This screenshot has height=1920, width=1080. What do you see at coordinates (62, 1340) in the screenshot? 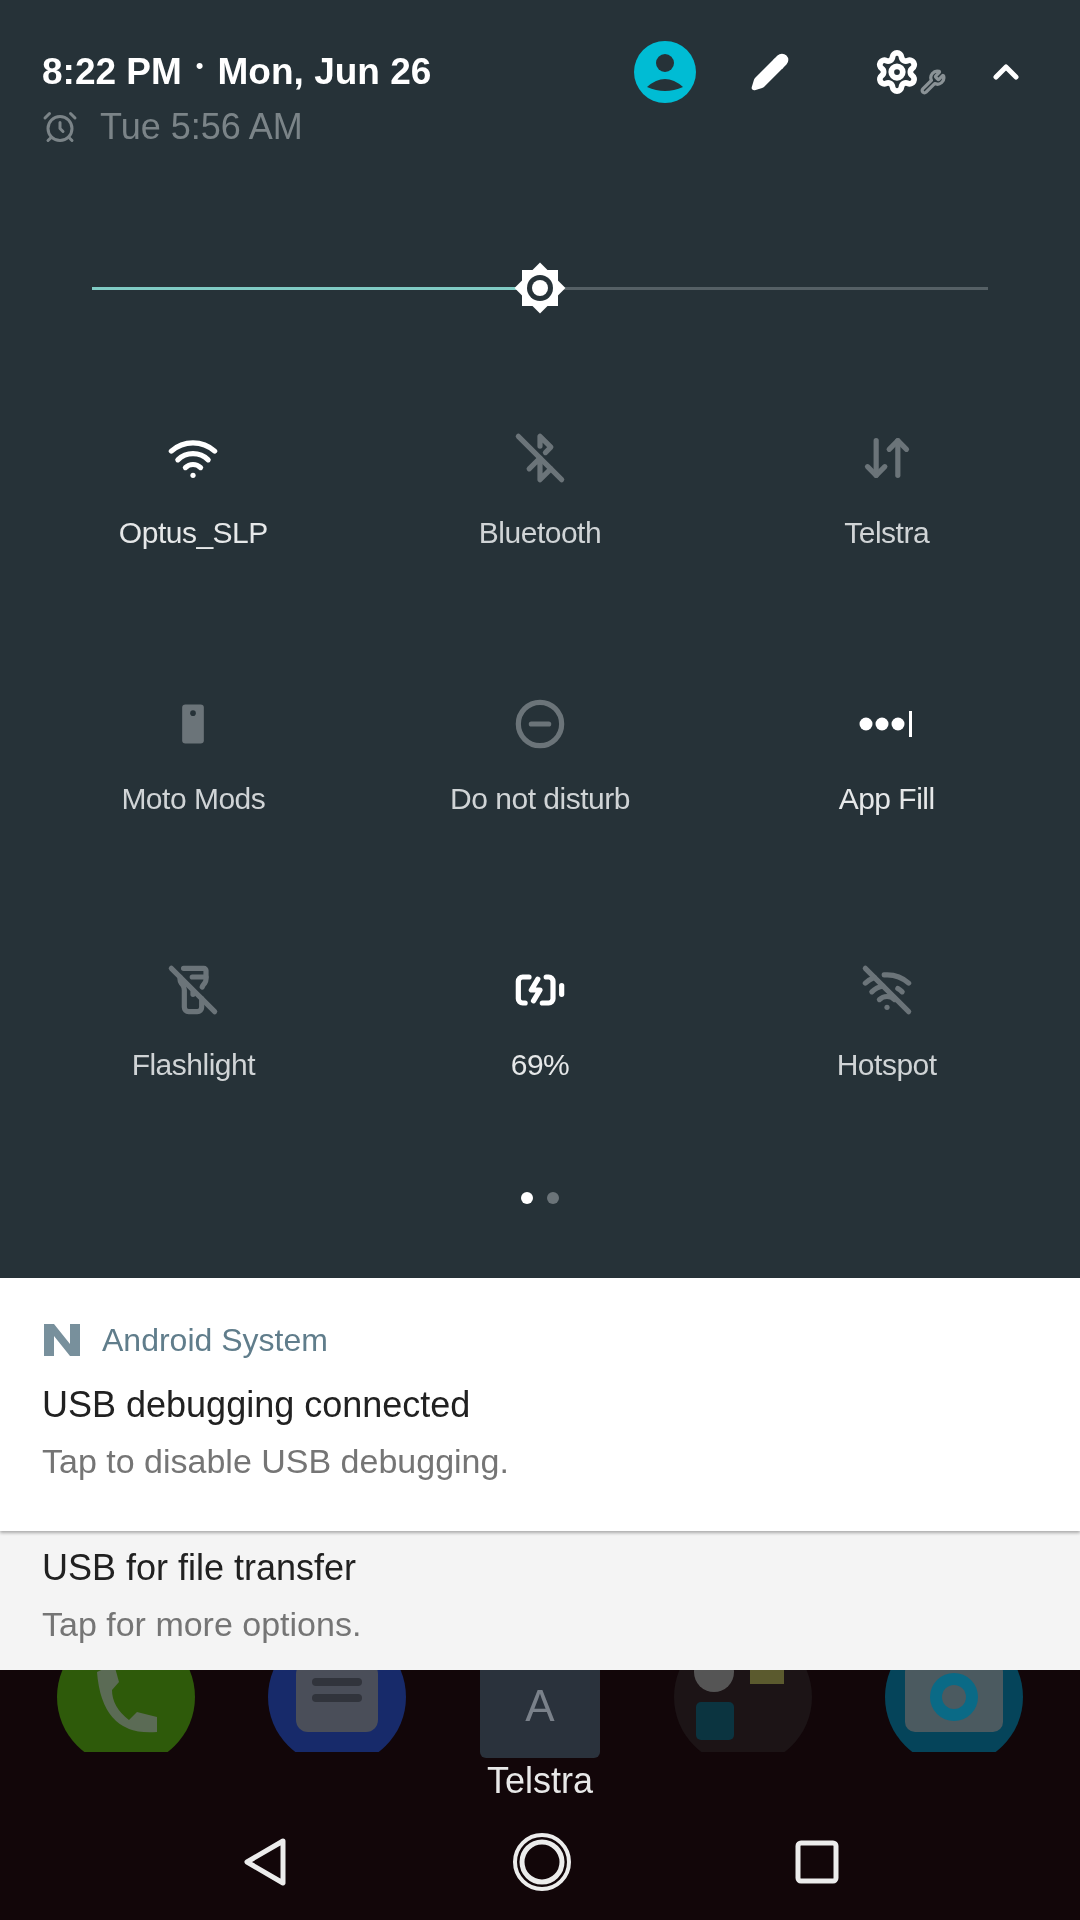
I see `android-logo-icon` at bounding box center [62, 1340].